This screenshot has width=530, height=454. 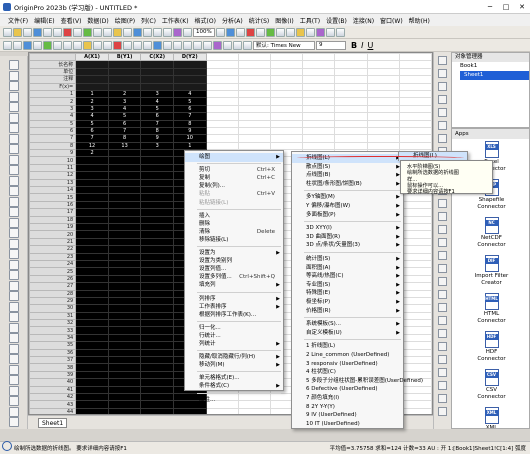 What do you see at coordinates (53, 94) in the screenshot?
I see `row-header: 1` at bounding box center [53, 94].